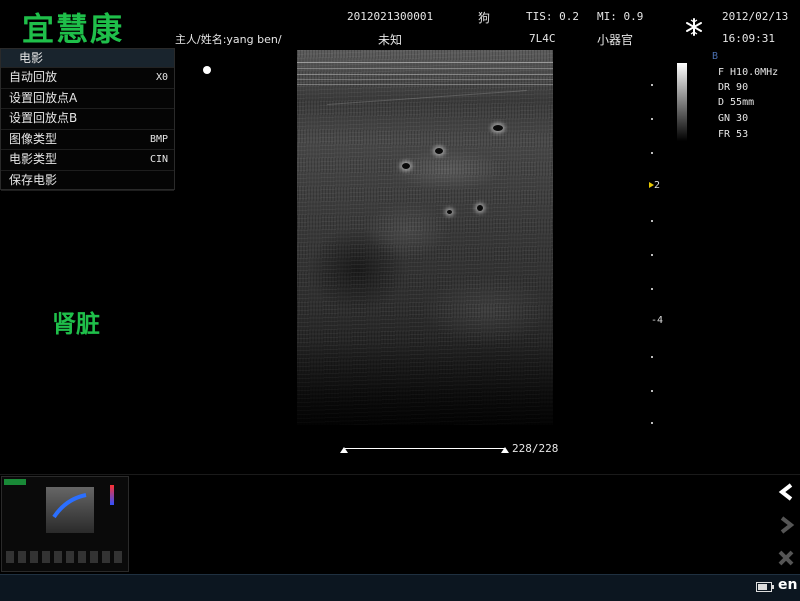 The height and width of the screenshot is (601, 800). I want to click on chevron-left-icon, so click(786, 492).